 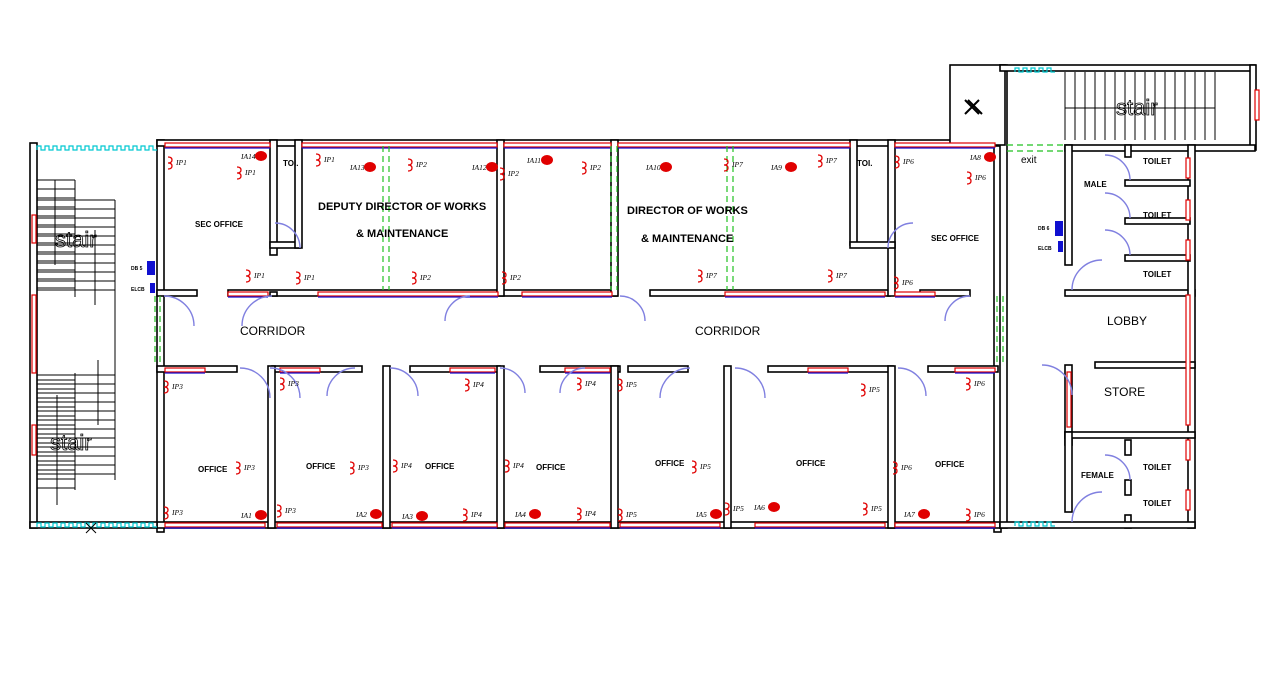 What do you see at coordinates (76, 239) in the screenshot?
I see `stair-left-top-label: stair` at bounding box center [76, 239].